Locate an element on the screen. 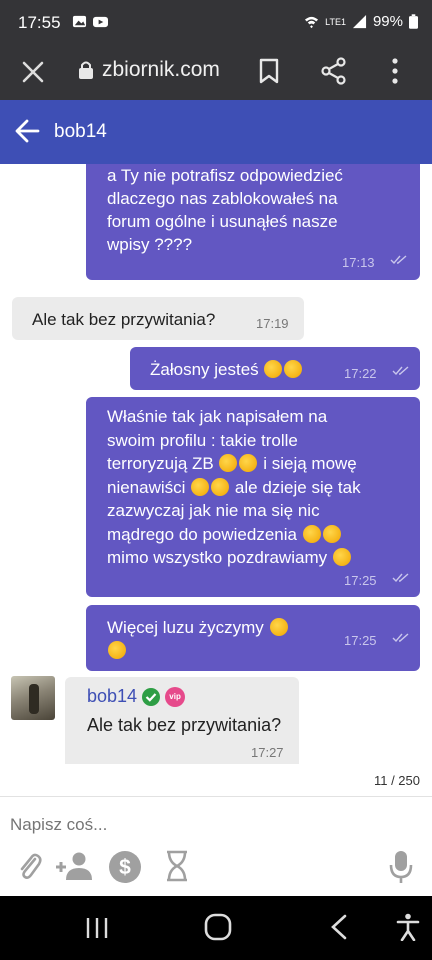 The image size is (432, 960). message-time: 17:22 is located at coordinates (360, 373).